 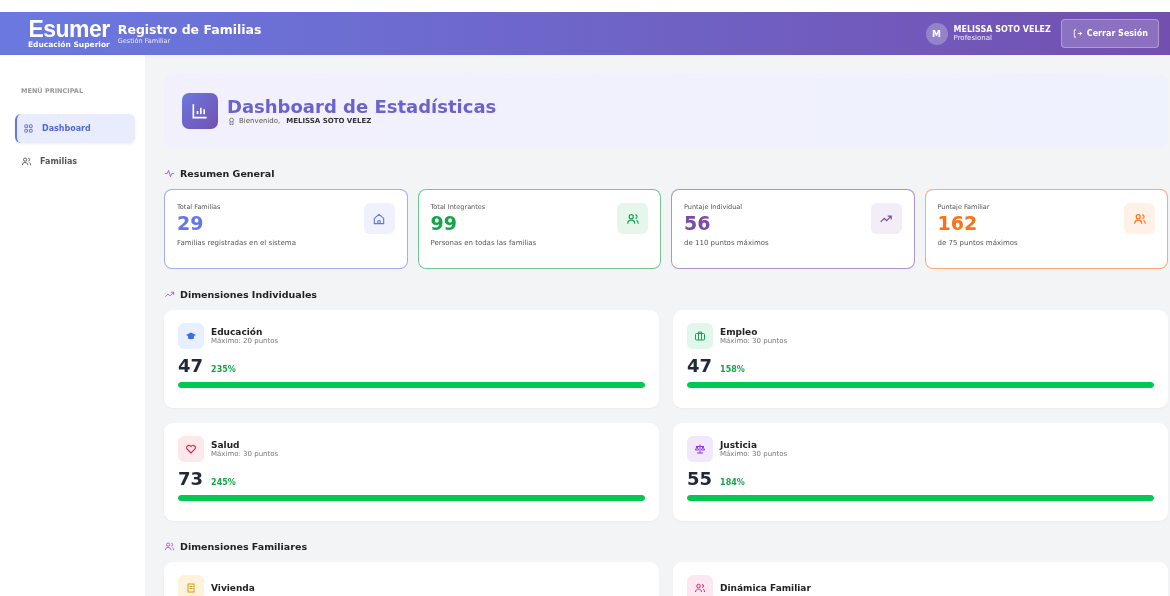 What do you see at coordinates (738, 445) in the screenshot?
I see `dimension-name: Justicia` at bounding box center [738, 445].